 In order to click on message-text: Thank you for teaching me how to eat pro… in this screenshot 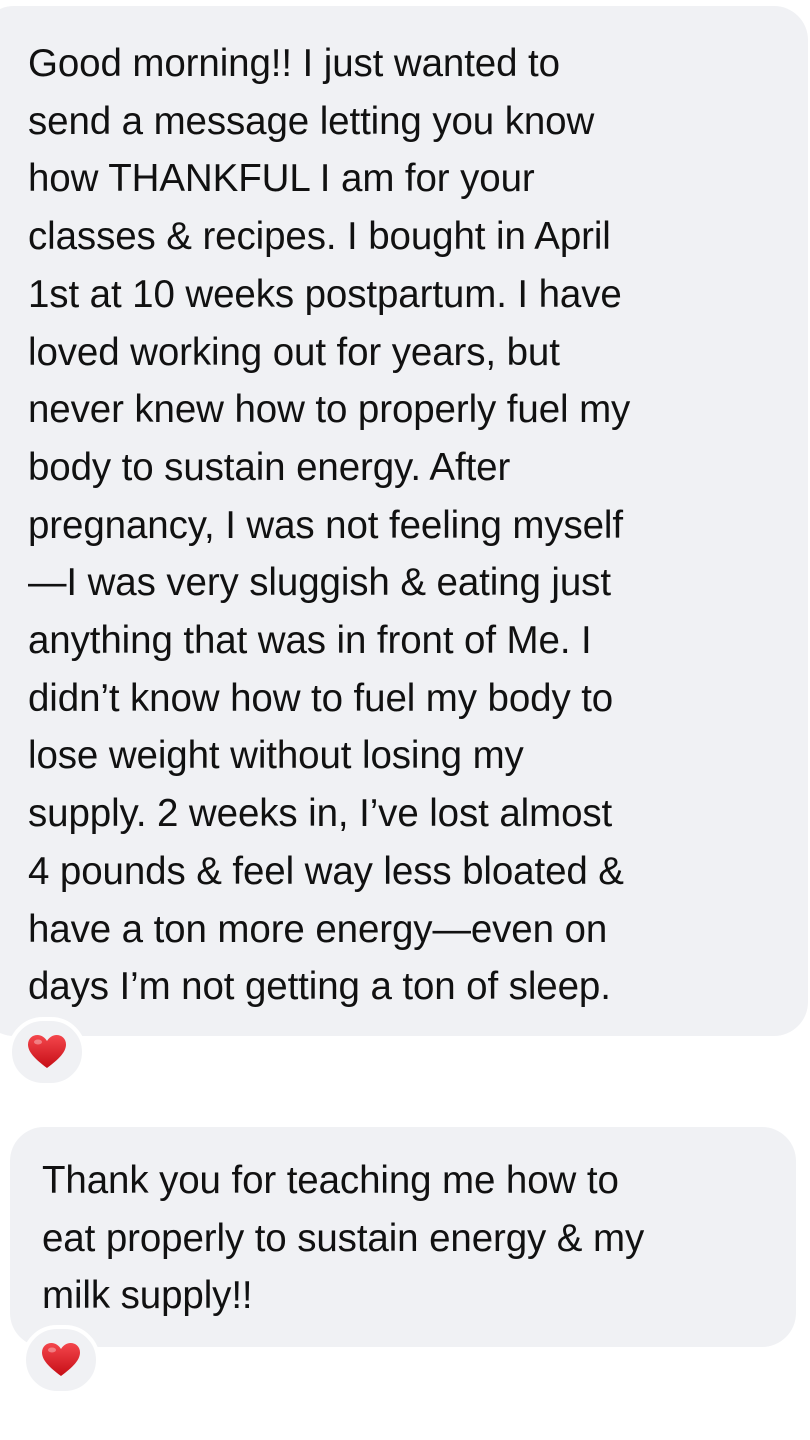, I will do `click(409, 1238)`.